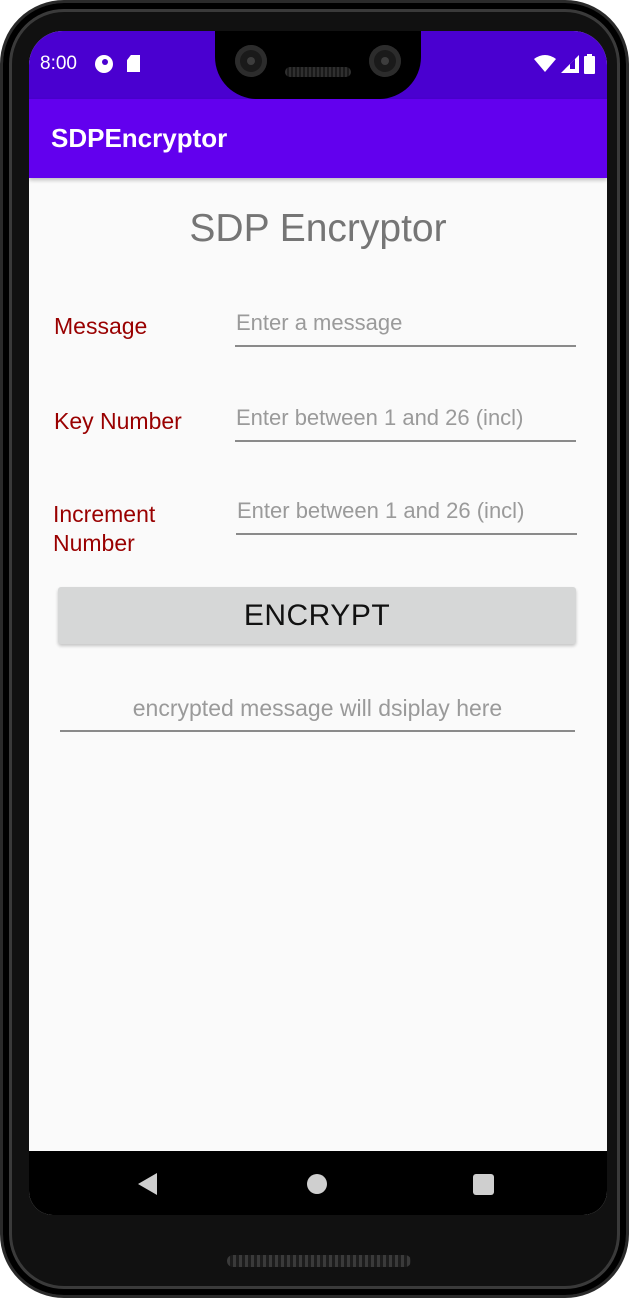 The image size is (629, 1298). I want to click on back-icon, so click(147, 1184).